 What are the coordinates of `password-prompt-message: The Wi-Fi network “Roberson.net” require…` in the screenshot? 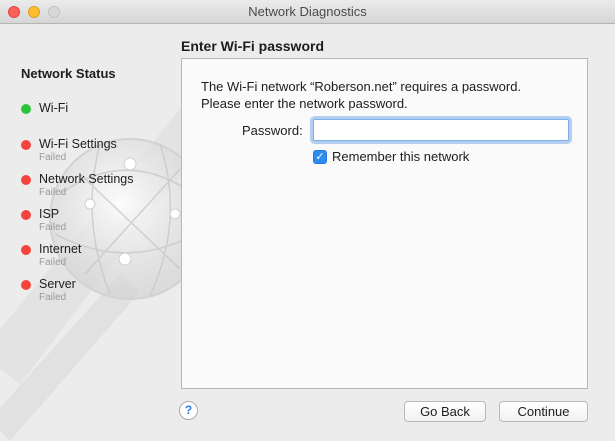 It's located at (391, 95).